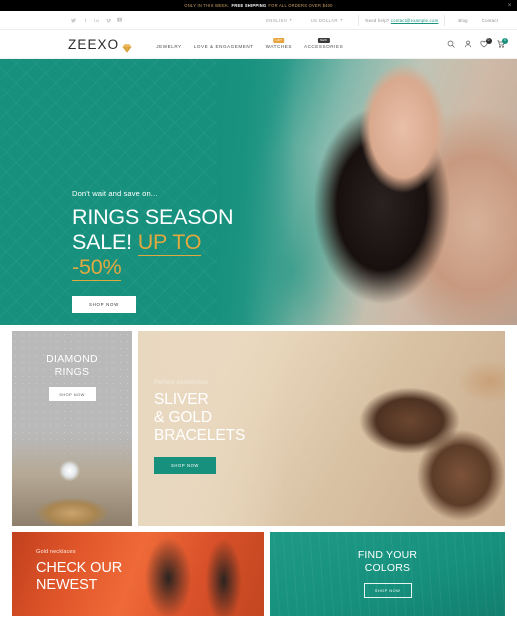 The width and height of the screenshot is (517, 620). Describe the element at coordinates (104, 304) in the screenshot. I see `hero-shop-now-button: SHOP NOW` at that location.